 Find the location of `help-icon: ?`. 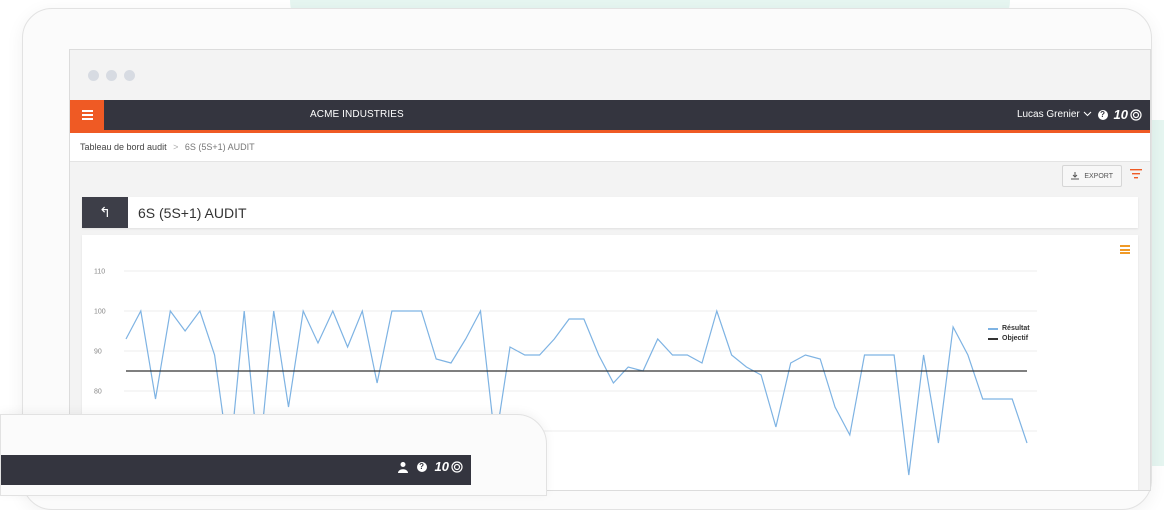

help-icon: ? is located at coordinates (1102, 114).